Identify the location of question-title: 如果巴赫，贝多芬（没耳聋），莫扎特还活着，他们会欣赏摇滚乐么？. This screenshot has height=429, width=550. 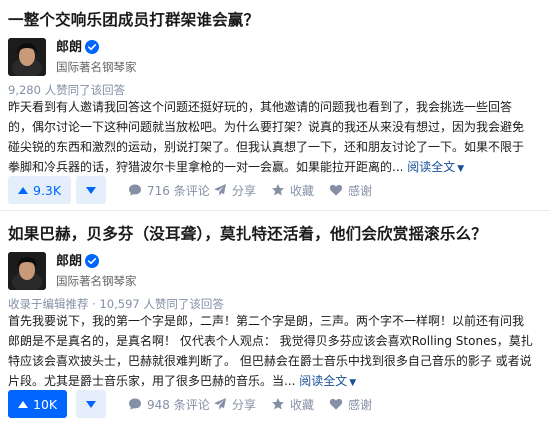
(247, 234).